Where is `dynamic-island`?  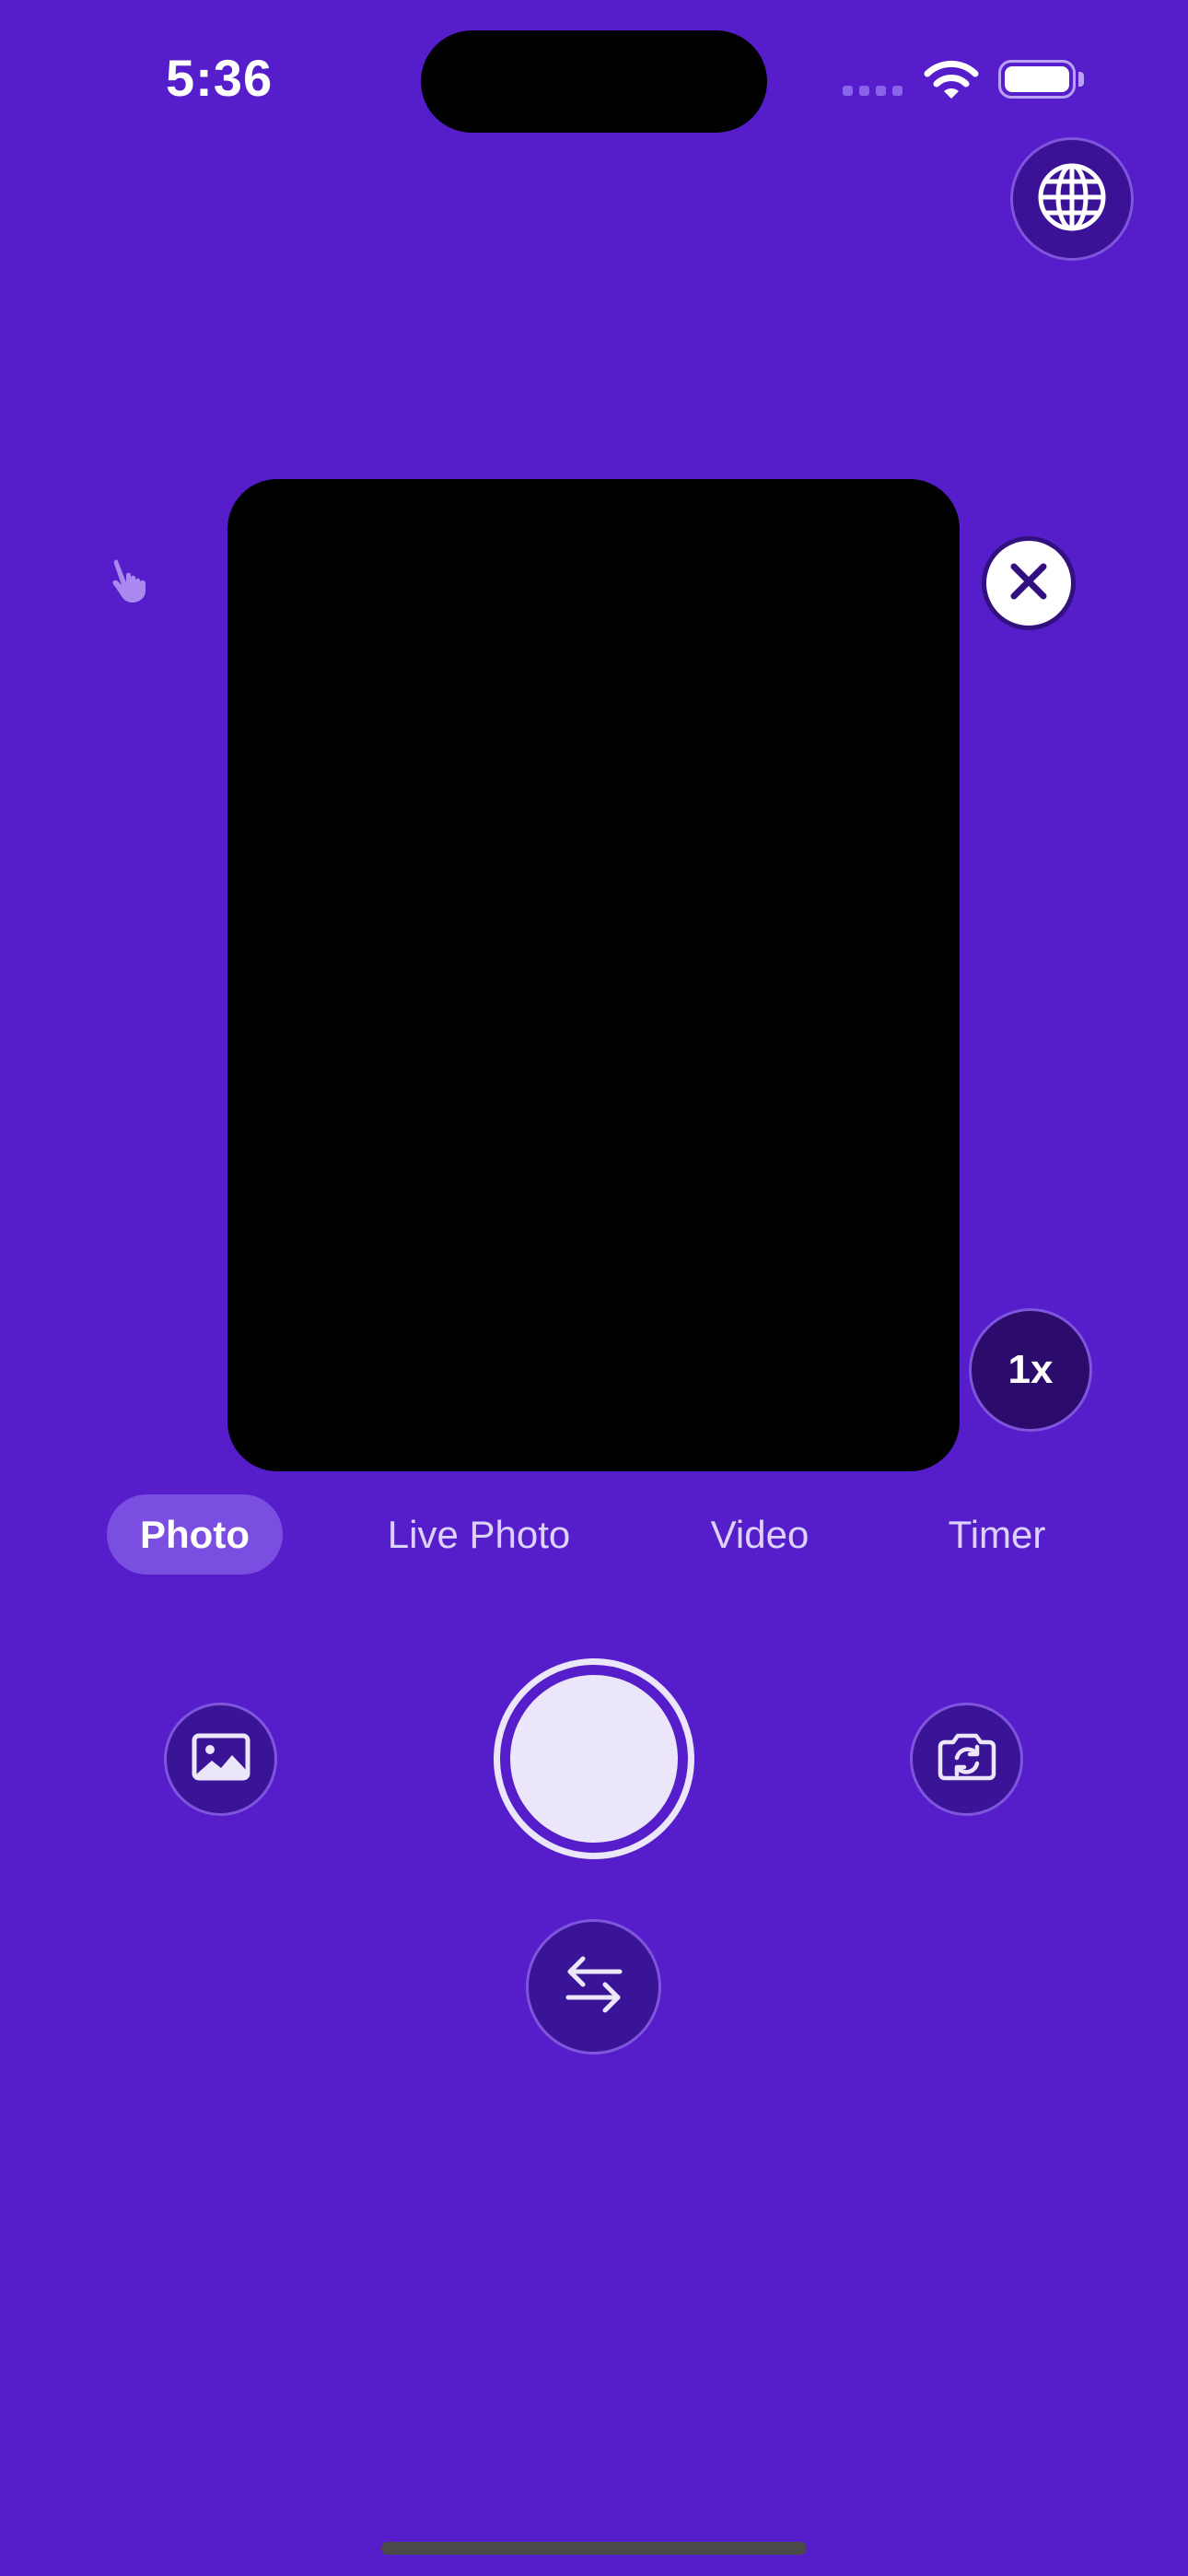 dynamic-island is located at coordinates (594, 81).